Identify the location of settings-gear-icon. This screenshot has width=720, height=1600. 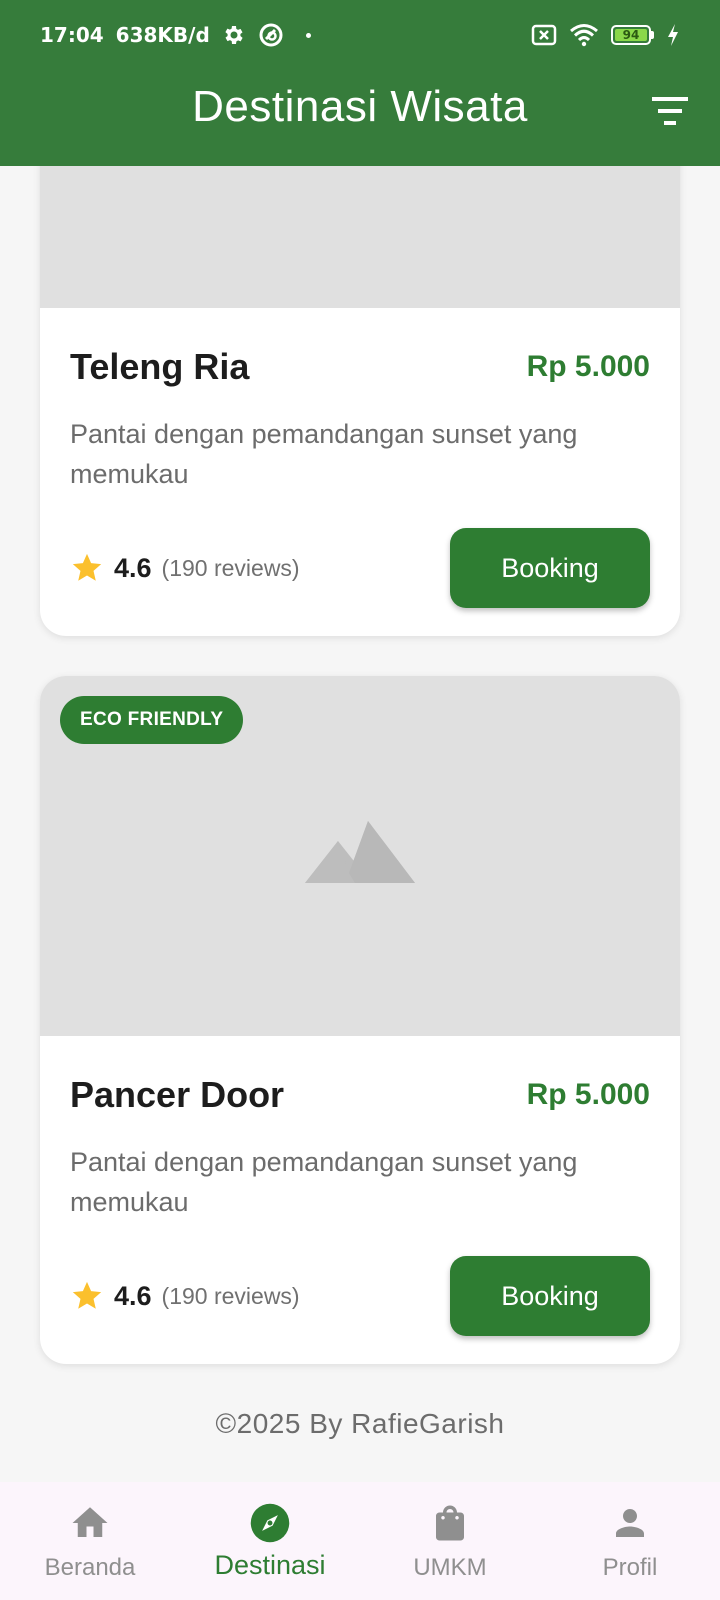
(234, 35).